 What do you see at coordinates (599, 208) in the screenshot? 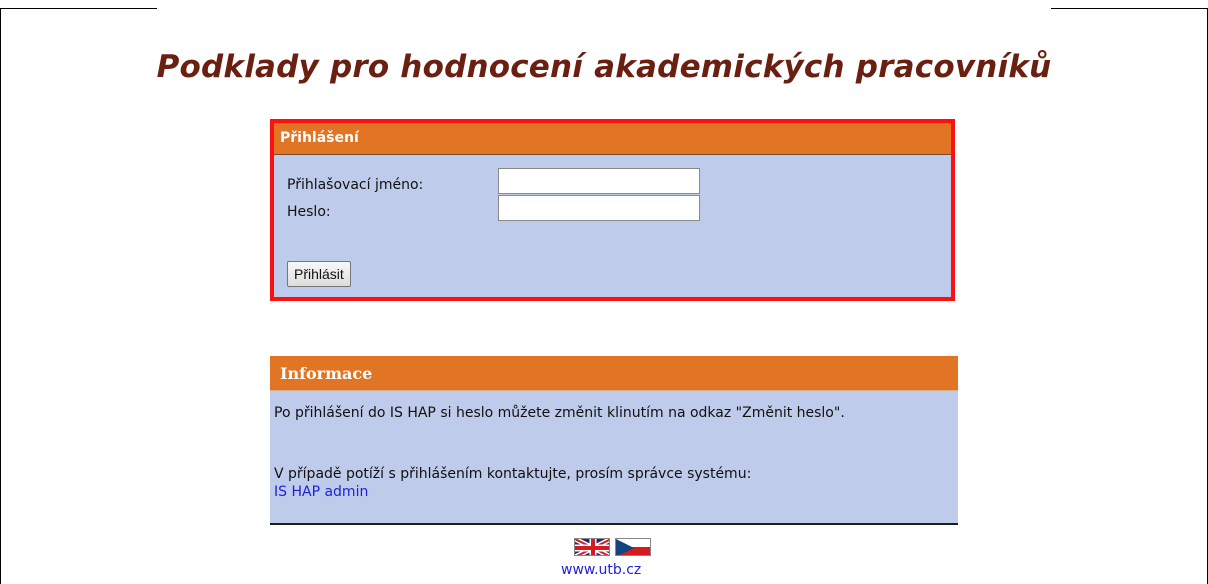
I see `password-input` at bounding box center [599, 208].